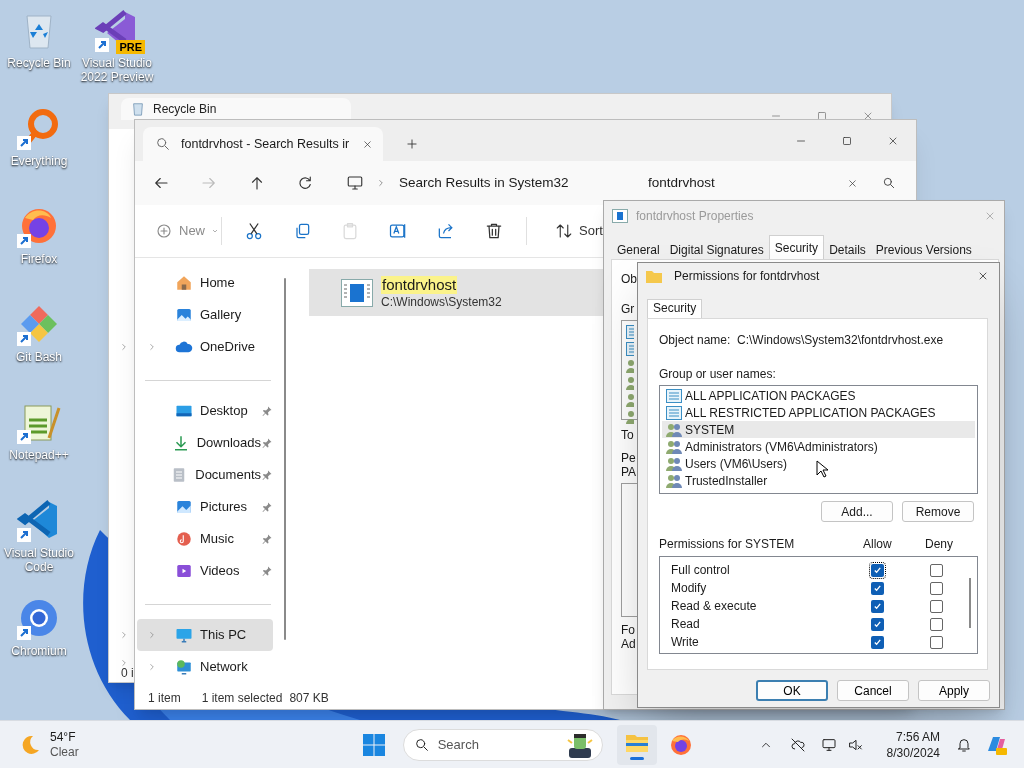 Image resolution: width=1024 pixels, height=768 pixels. What do you see at coordinates (64, 752) in the screenshot?
I see `weather-condition: Clear` at bounding box center [64, 752].